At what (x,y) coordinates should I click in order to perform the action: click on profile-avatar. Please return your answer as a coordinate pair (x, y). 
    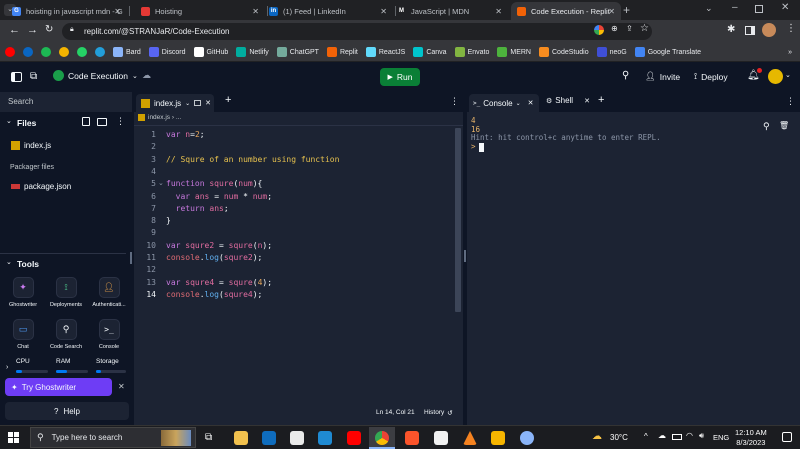
    Looking at the image, I should click on (769, 30).